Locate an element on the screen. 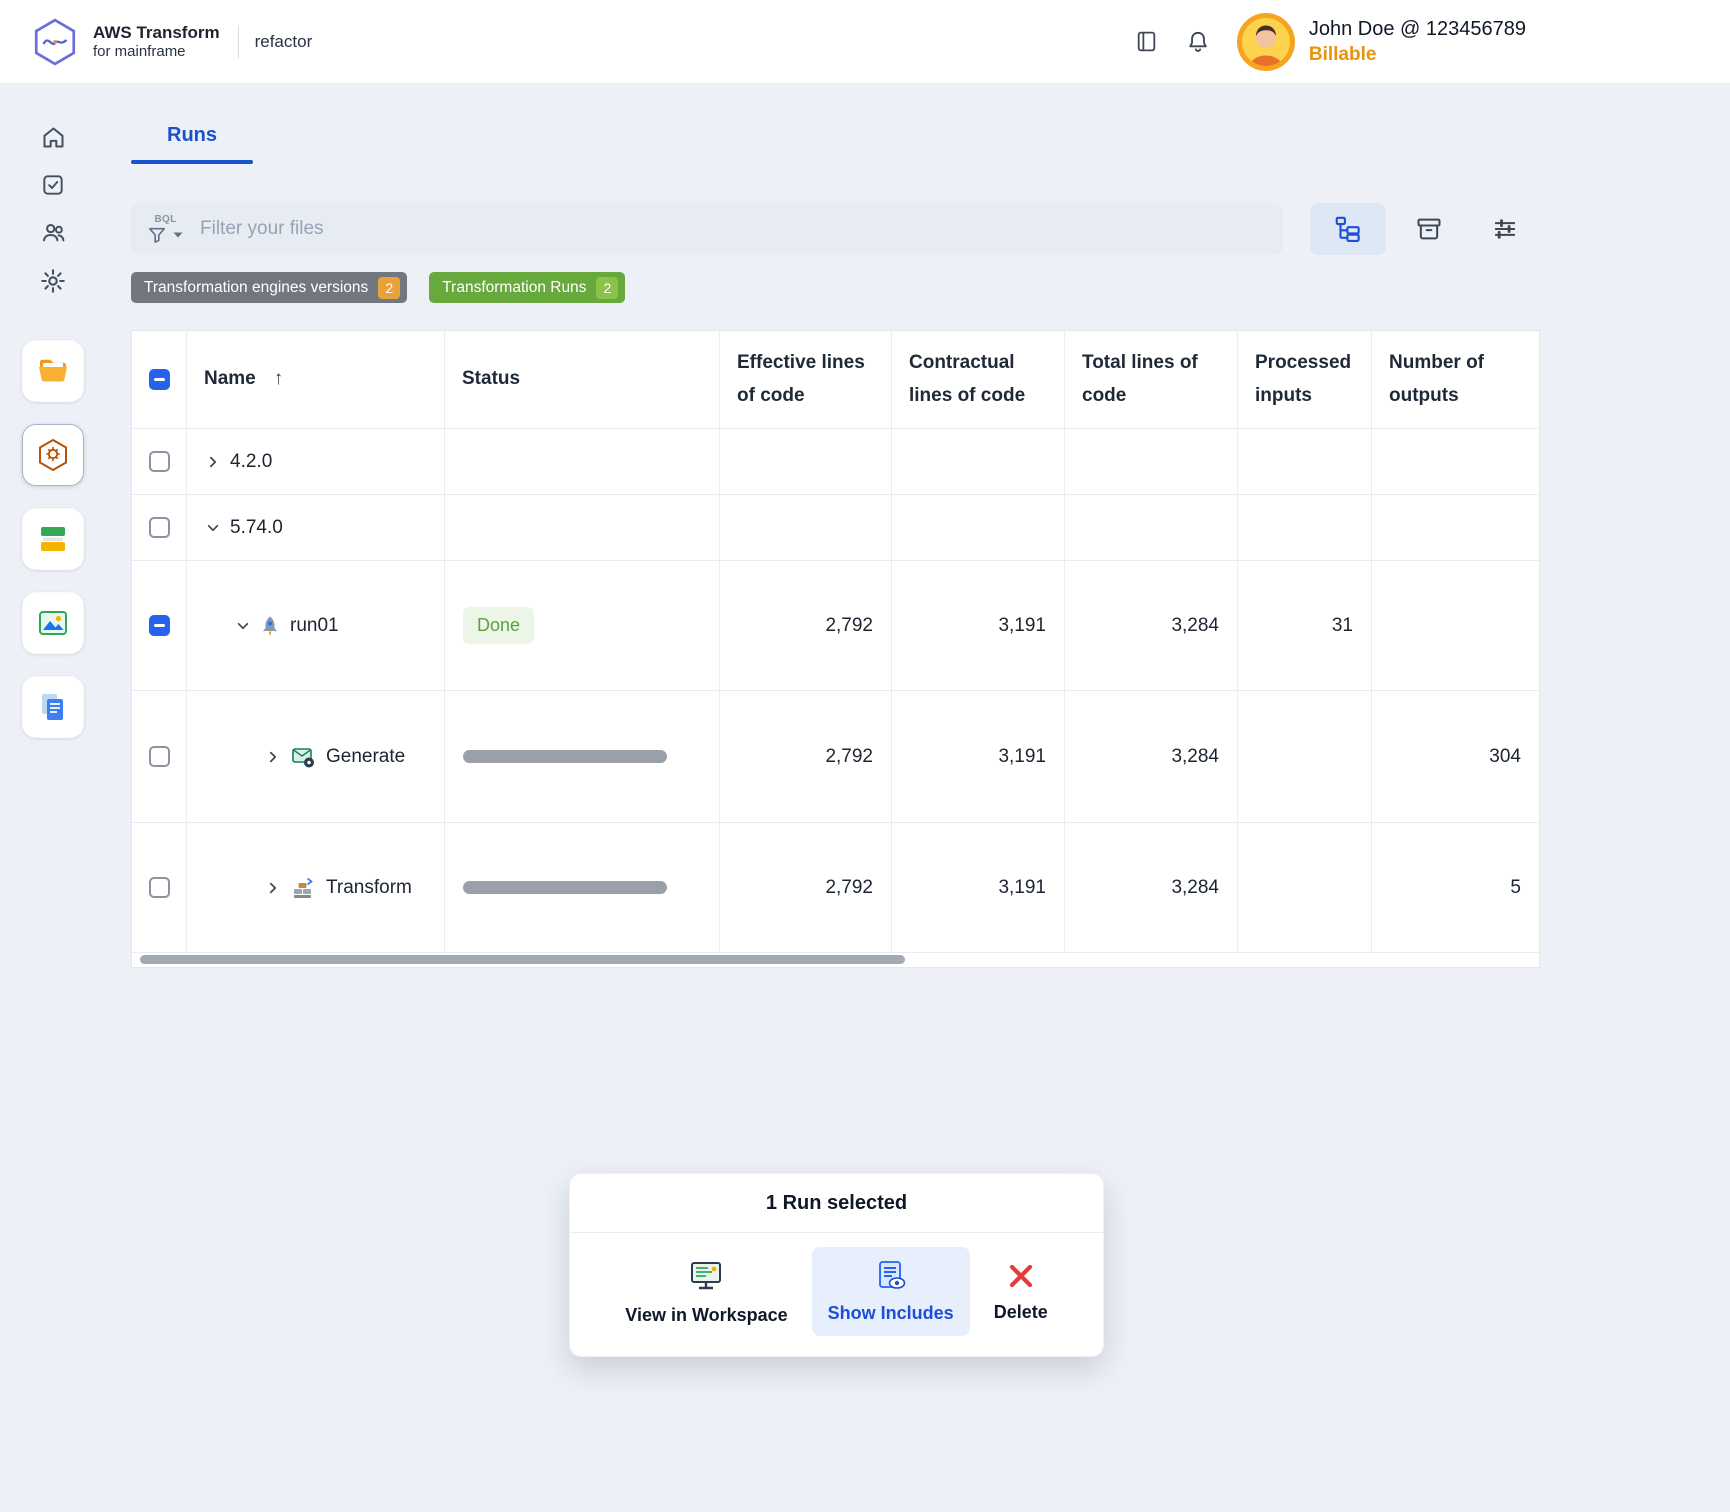 The width and height of the screenshot is (1730, 1512). tab-active-underline is located at coordinates (192, 162).